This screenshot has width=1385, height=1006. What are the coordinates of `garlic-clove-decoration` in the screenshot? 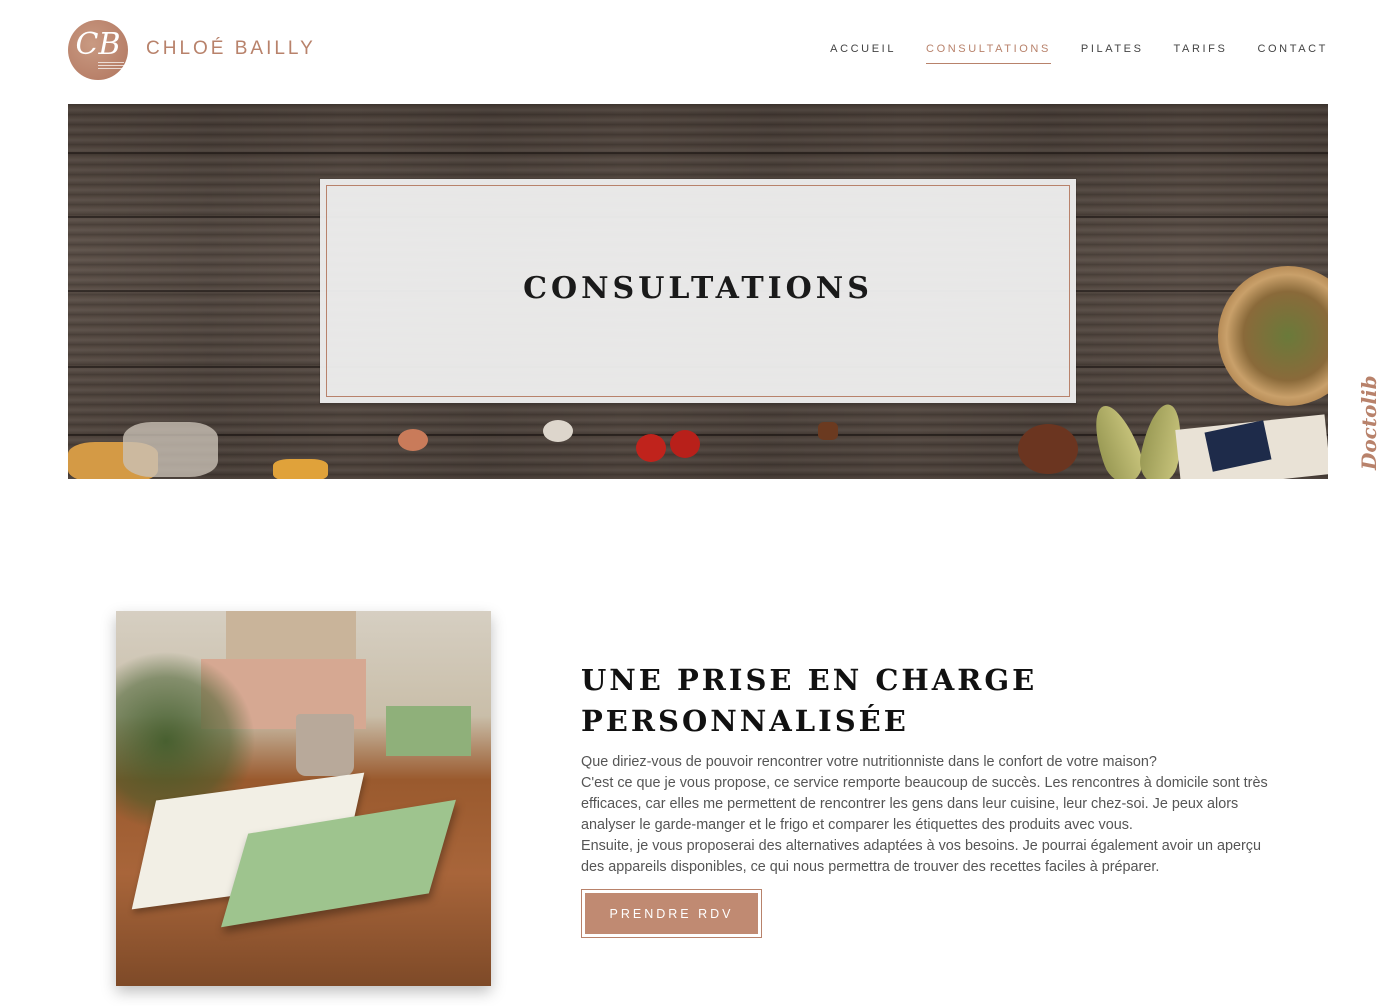 It's located at (558, 431).